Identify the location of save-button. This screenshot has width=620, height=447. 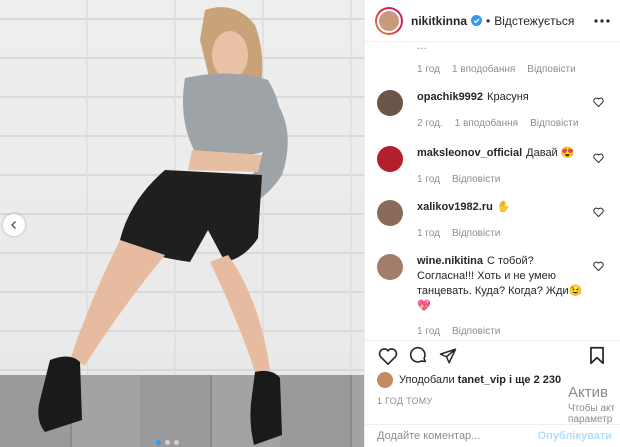
(597, 356).